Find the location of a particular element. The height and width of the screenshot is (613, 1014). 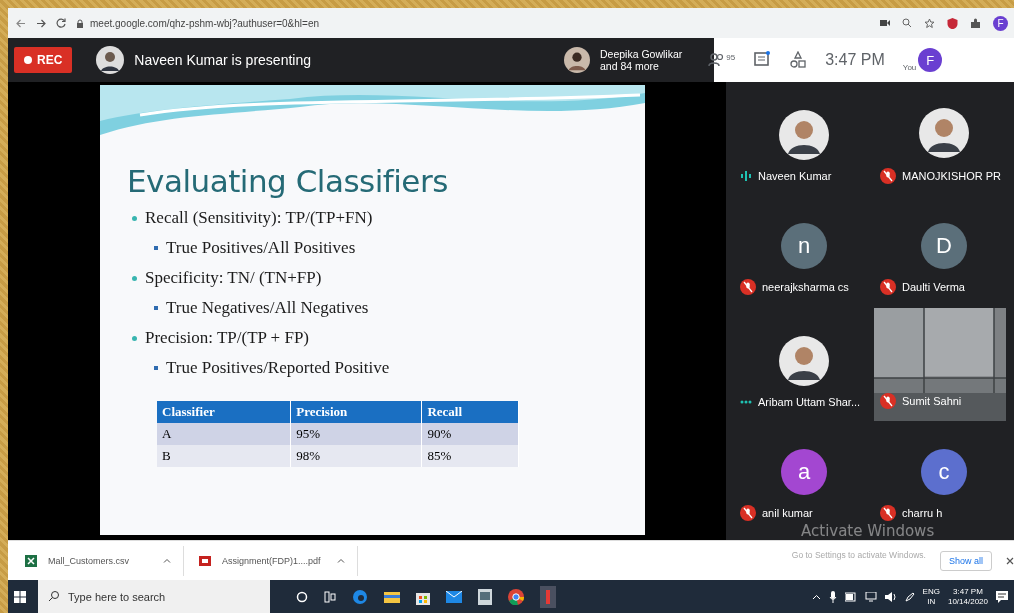

sub-bullet-text: True Positives/All Positives is located at coordinates (261, 248).